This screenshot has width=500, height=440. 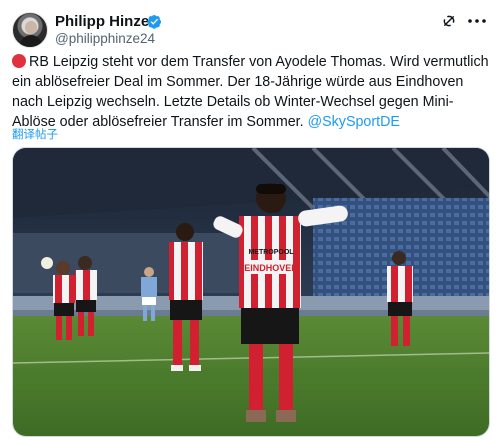 I want to click on grok-icon, so click(x=449, y=21).